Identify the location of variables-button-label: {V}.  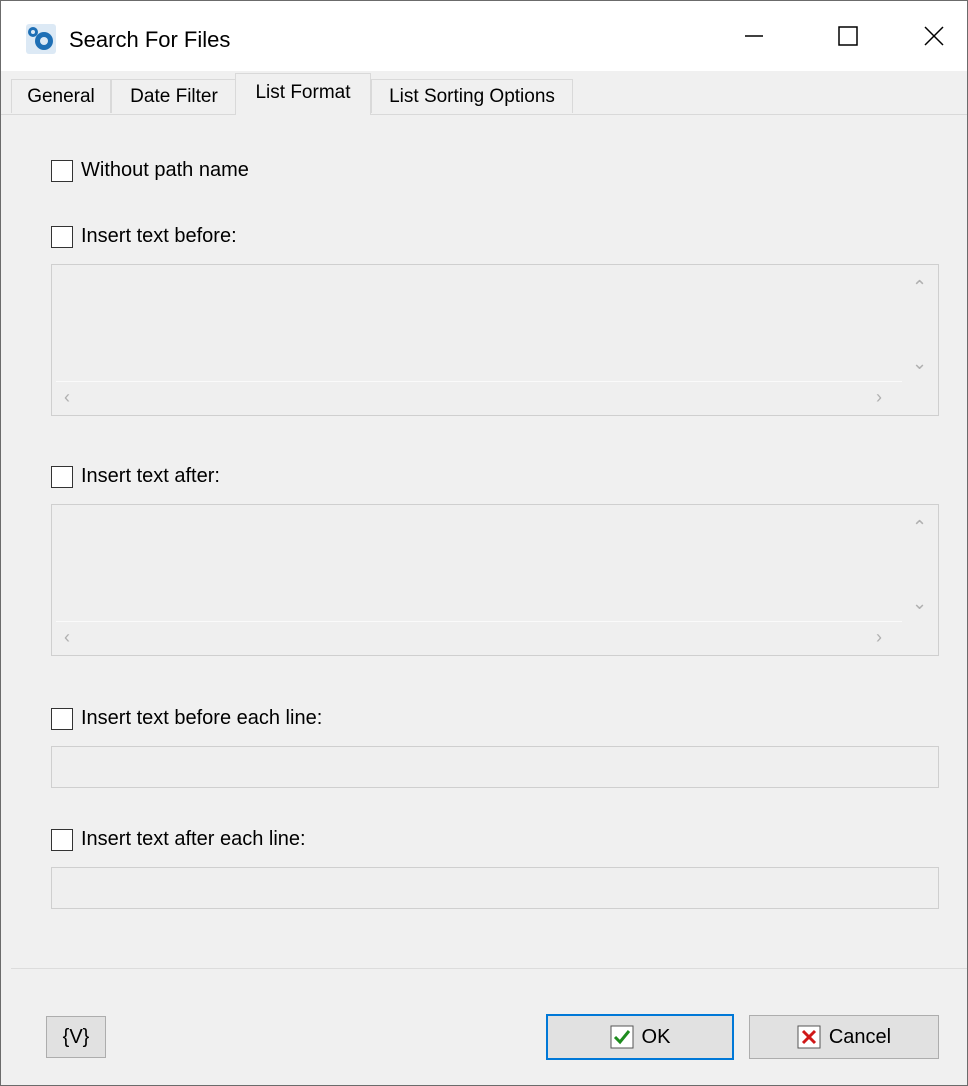
(76, 1036).